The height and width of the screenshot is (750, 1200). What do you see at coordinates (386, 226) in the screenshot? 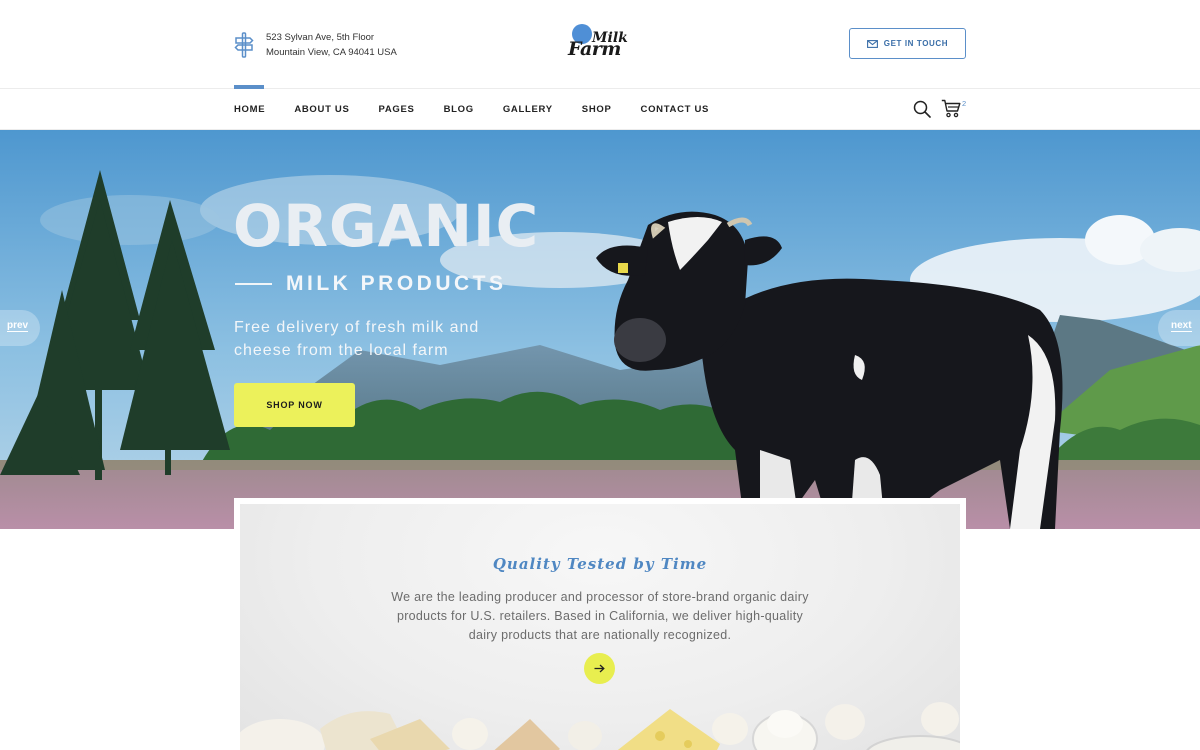
I see `hero-title: ORGANIC` at bounding box center [386, 226].